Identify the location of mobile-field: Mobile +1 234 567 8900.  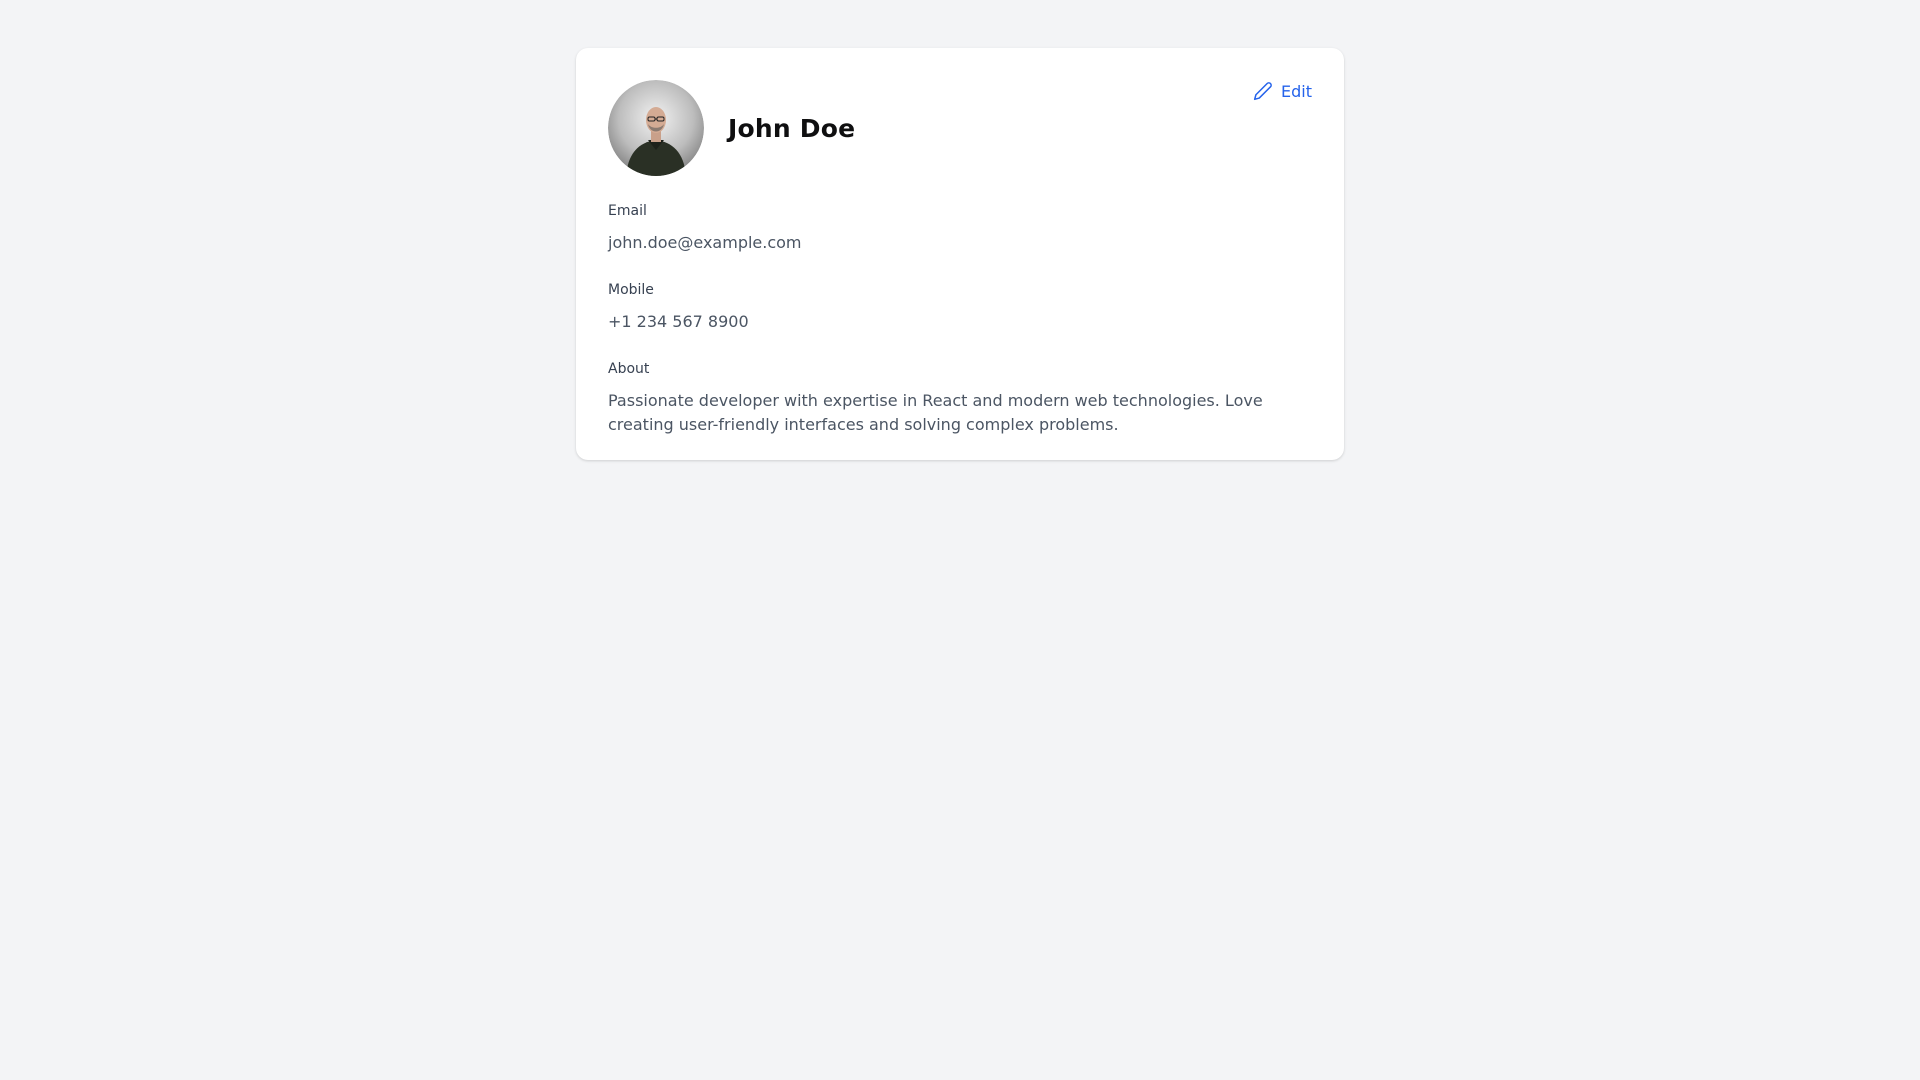
(960, 307).